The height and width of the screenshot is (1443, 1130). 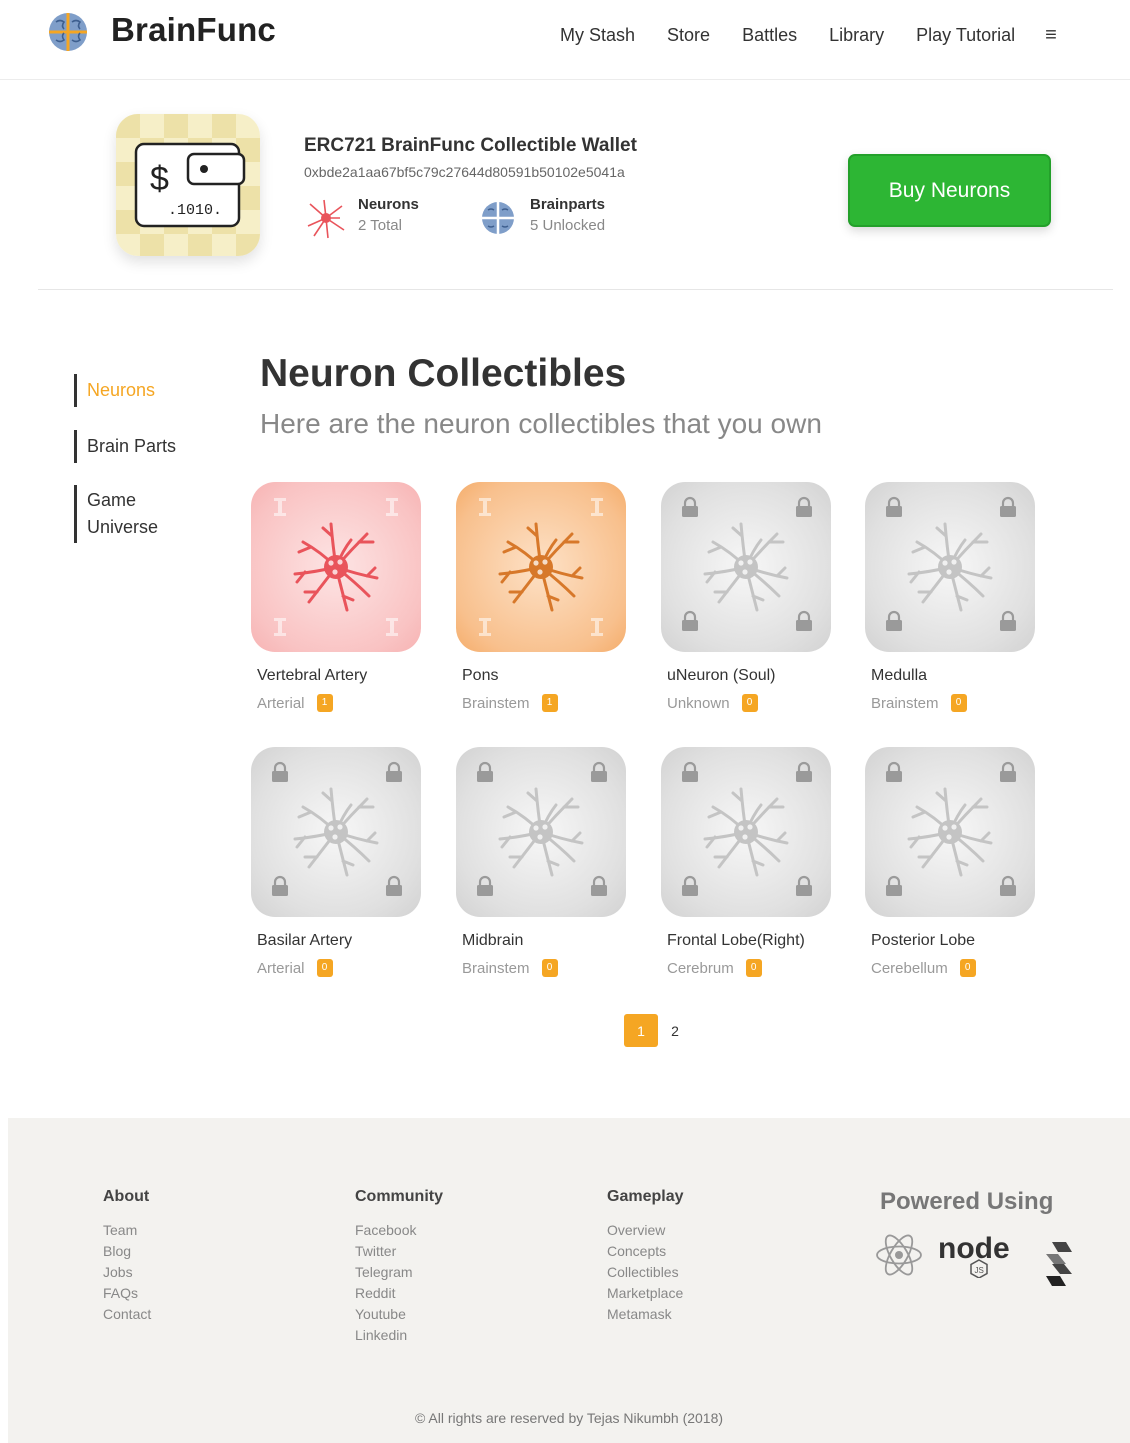 What do you see at coordinates (399, 1230) in the screenshot?
I see `footer-link-facebook: Facebook` at bounding box center [399, 1230].